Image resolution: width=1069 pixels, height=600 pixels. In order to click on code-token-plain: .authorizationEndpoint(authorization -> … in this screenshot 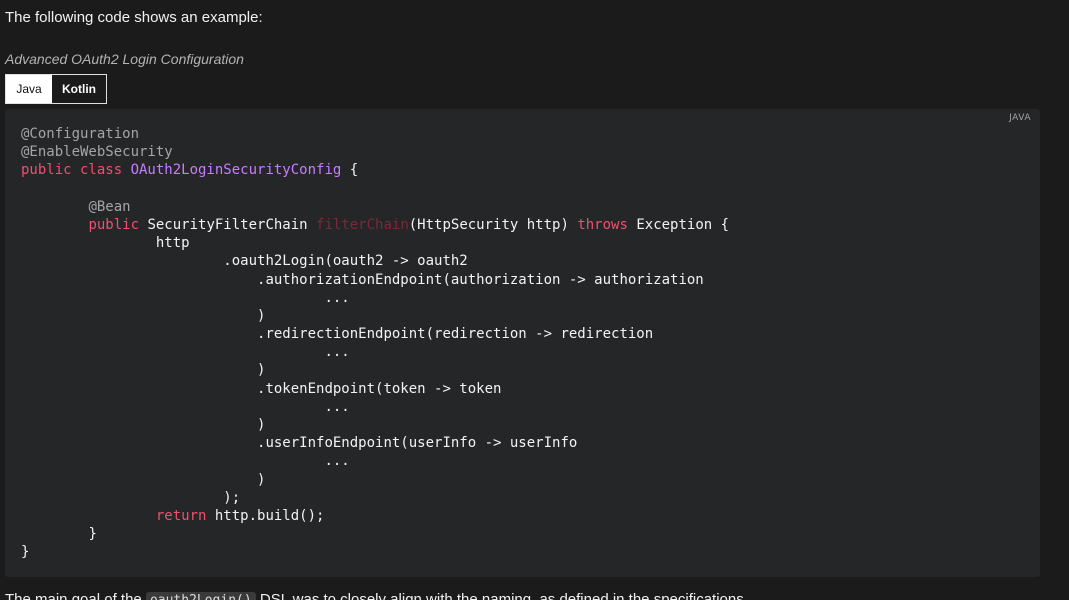, I will do `click(362, 279)`.